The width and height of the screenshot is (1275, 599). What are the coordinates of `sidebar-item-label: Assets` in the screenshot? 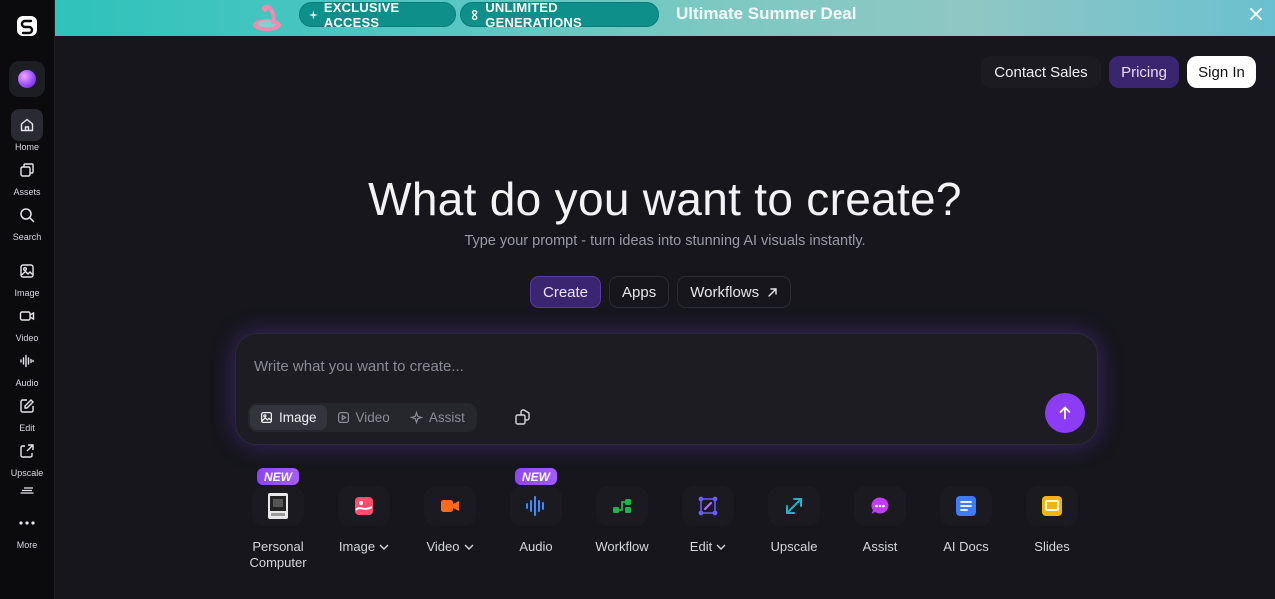 It's located at (27, 192).